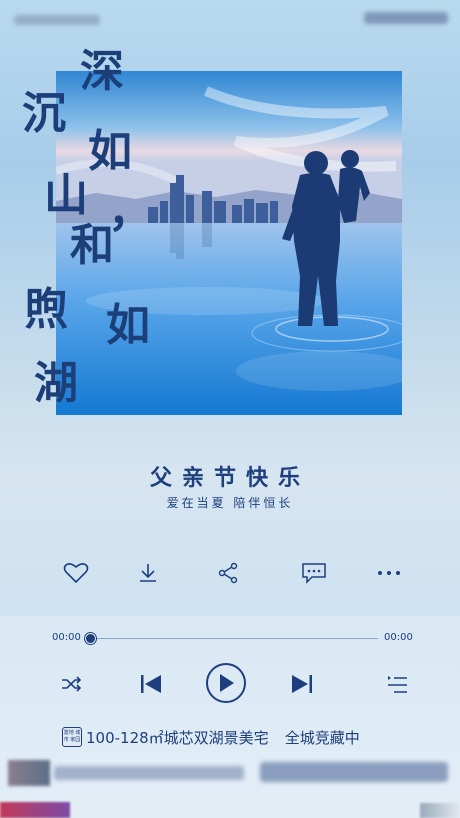 The width and height of the screenshot is (460, 818). What do you see at coordinates (302, 684) in the screenshot?
I see `next-icon` at bounding box center [302, 684].